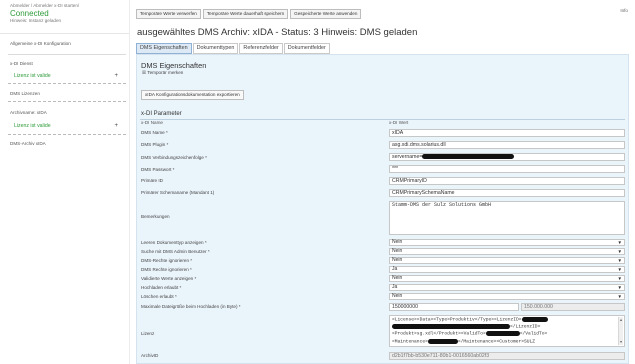 Image resolution: width=635 pixels, height=364 pixels. I want to click on field-label: Hochladen erlaubt *, so click(161, 287).